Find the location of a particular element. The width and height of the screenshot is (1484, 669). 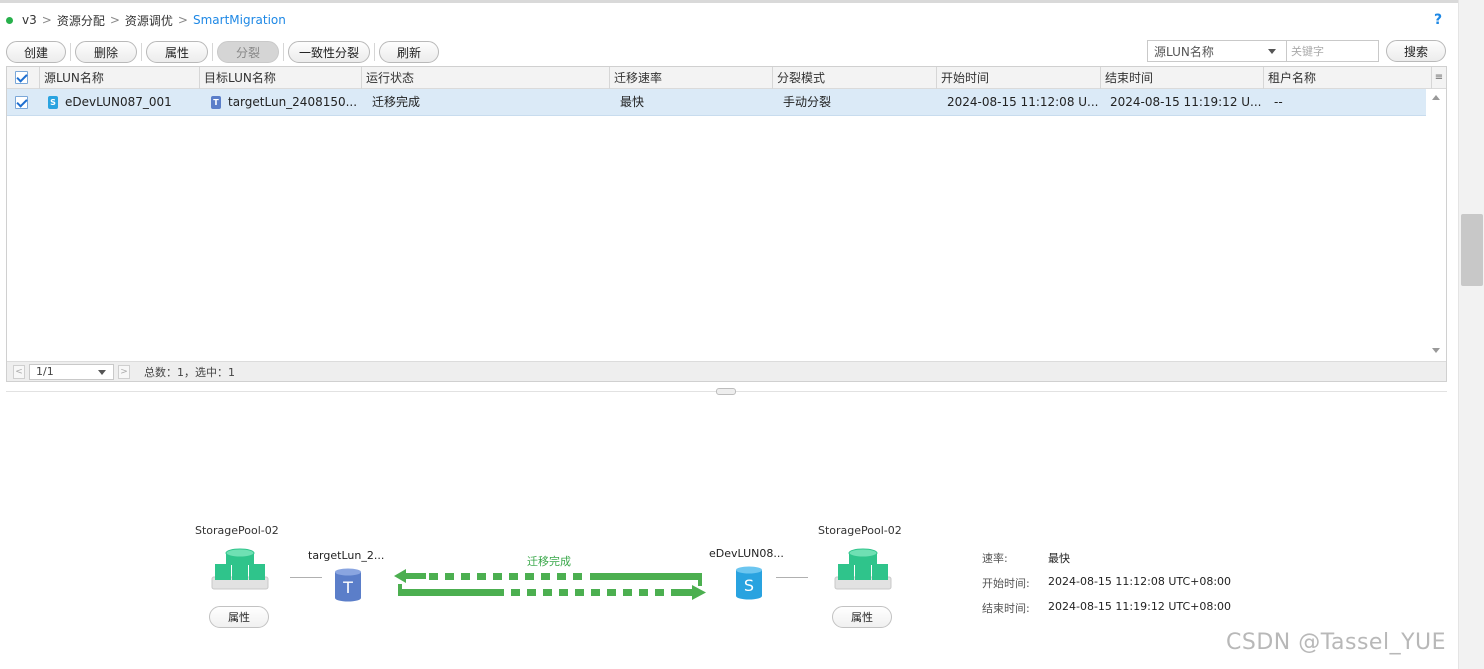

migration-arrows-icon is located at coordinates (550, 584).